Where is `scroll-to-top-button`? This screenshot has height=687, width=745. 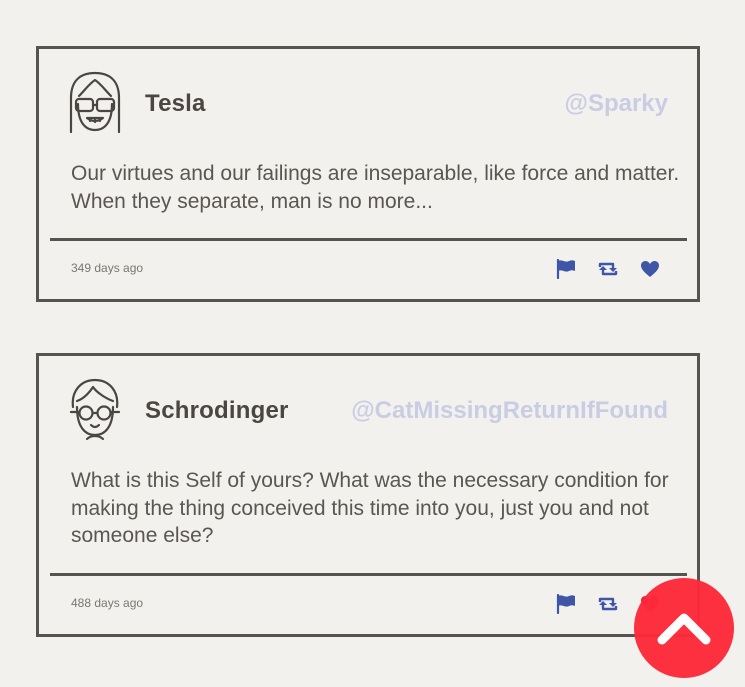
scroll-to-top-button is located at coordinates (684, 628).